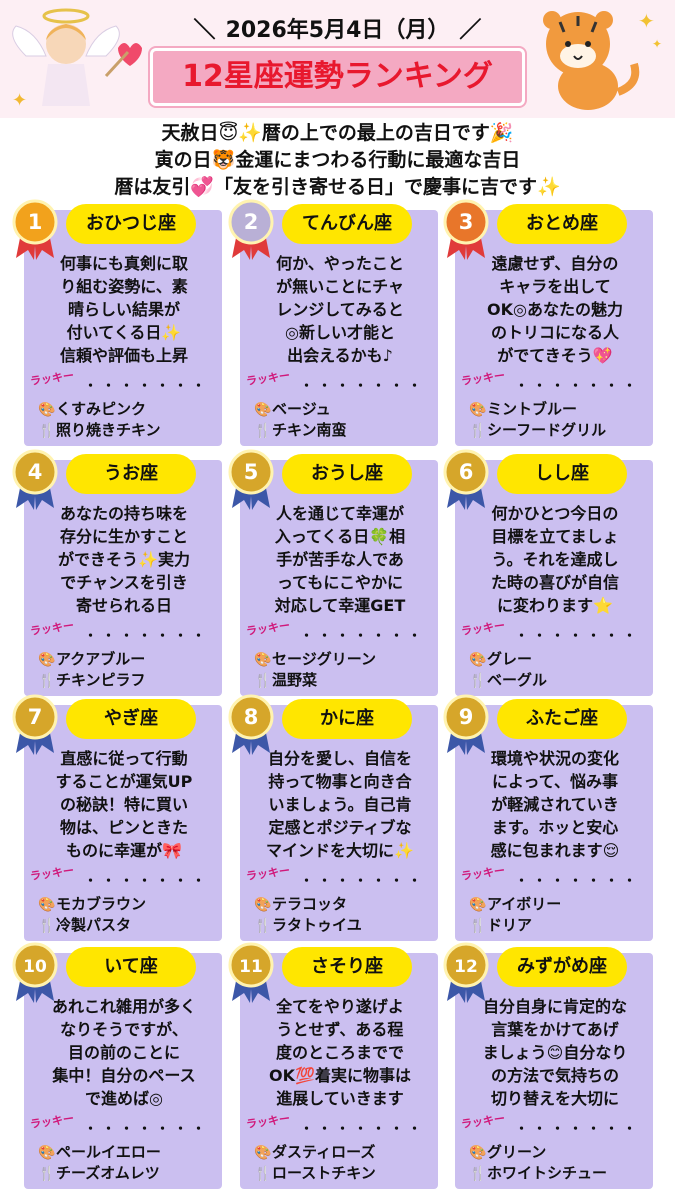 This screenshot has width=675, height=1200. I want to click on lucky-color: グレー, so click(510, 659).